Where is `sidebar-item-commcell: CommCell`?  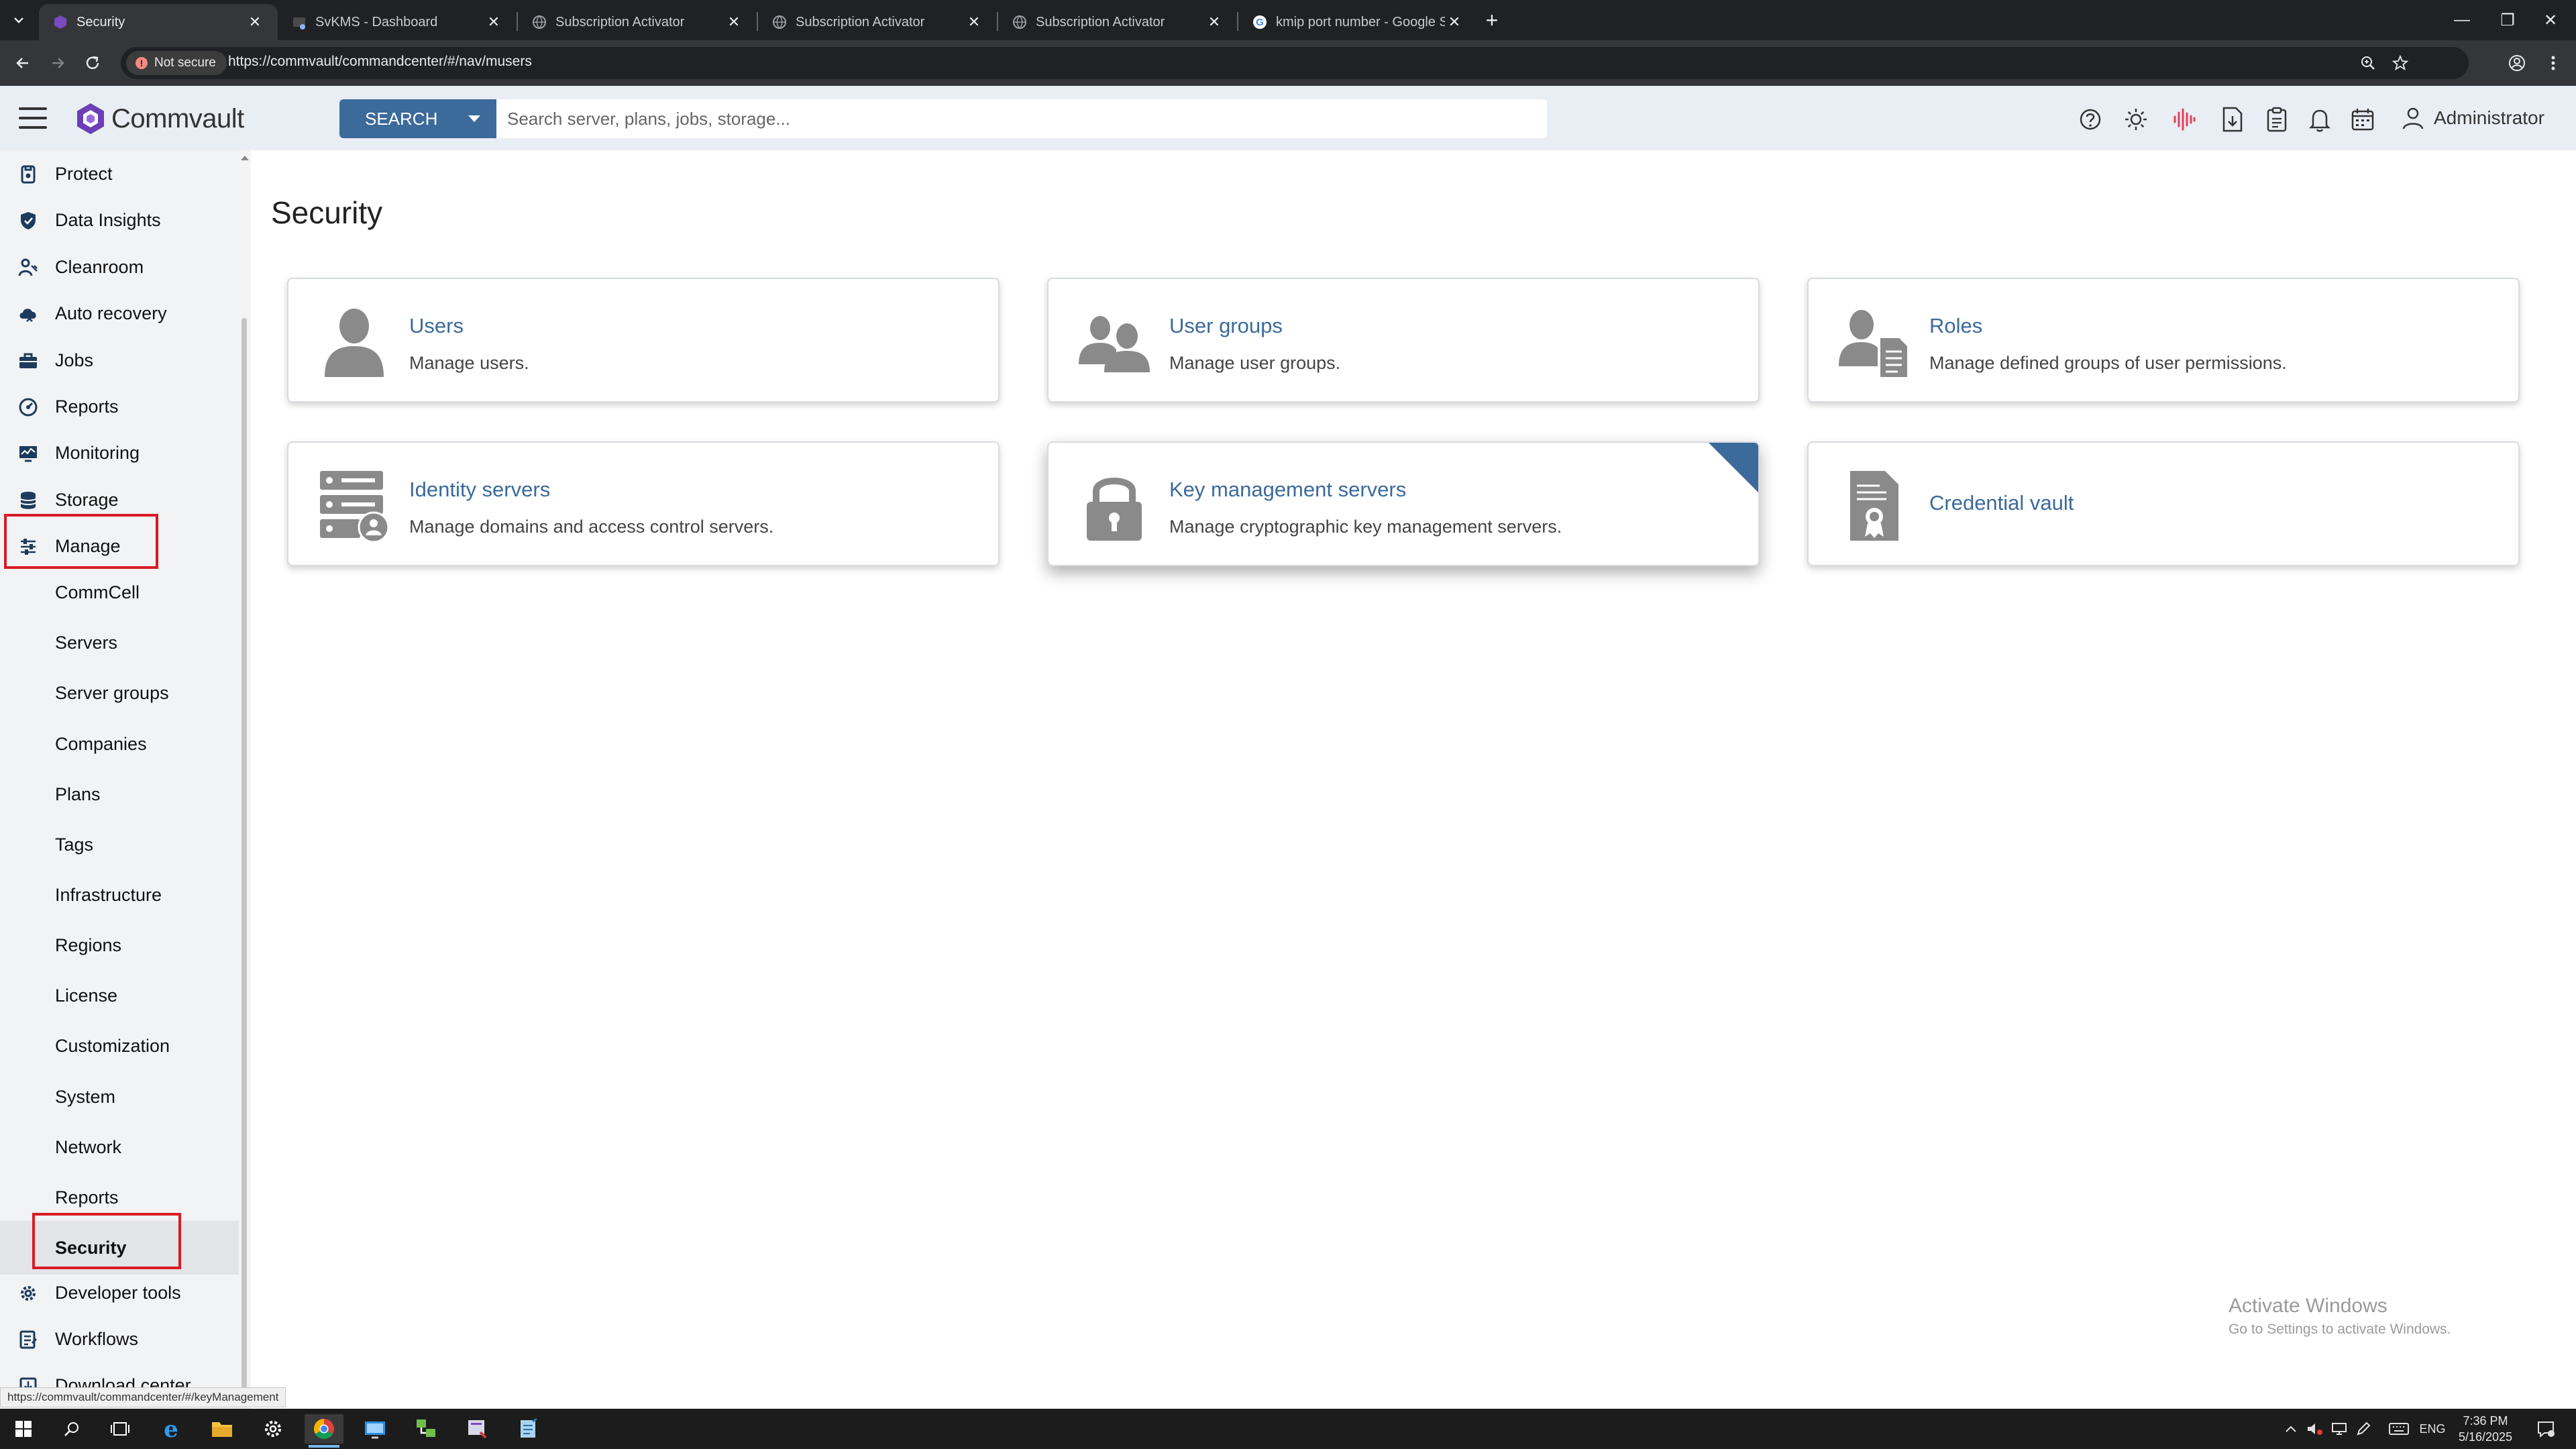 sidebar-item-commcell: CommCell is located at coordinates (119, 592).